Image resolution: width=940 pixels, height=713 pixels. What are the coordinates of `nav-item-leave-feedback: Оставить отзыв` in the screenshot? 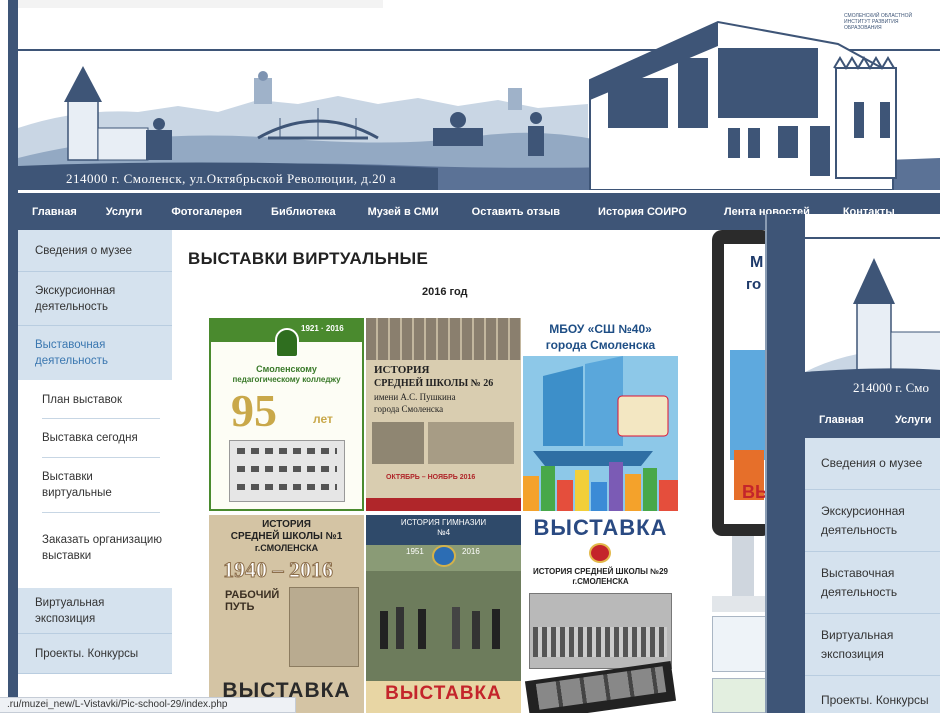 It's located at (516, 212).